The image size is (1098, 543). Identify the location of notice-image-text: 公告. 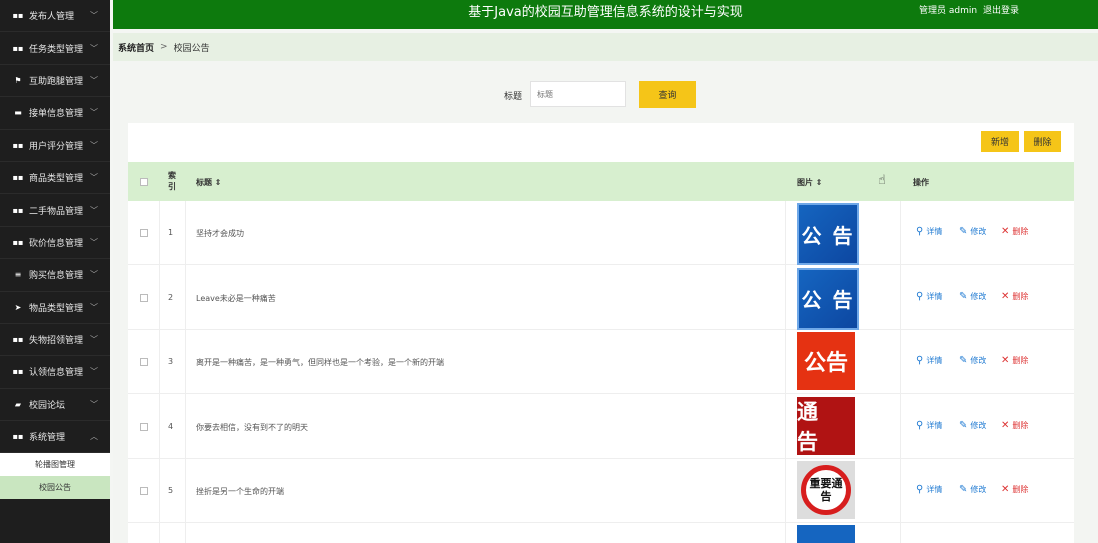
(825, 364).